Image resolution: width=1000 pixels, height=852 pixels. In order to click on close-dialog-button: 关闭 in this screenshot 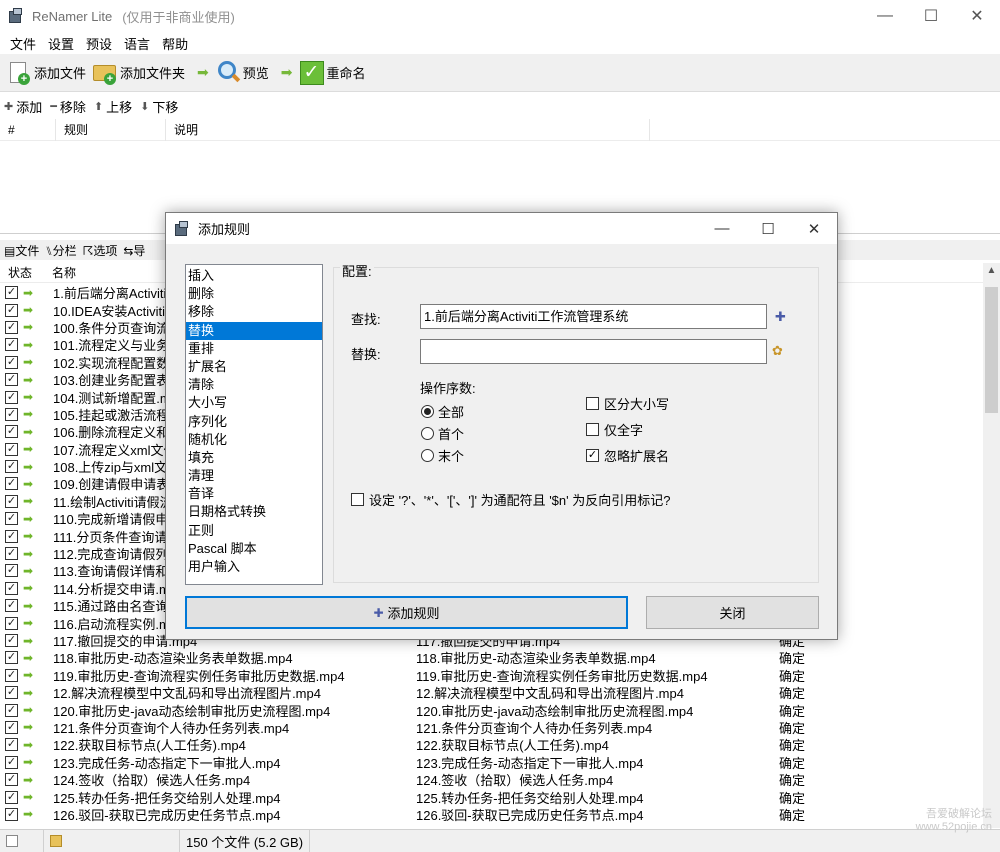, I will do `click(732, 612)`.